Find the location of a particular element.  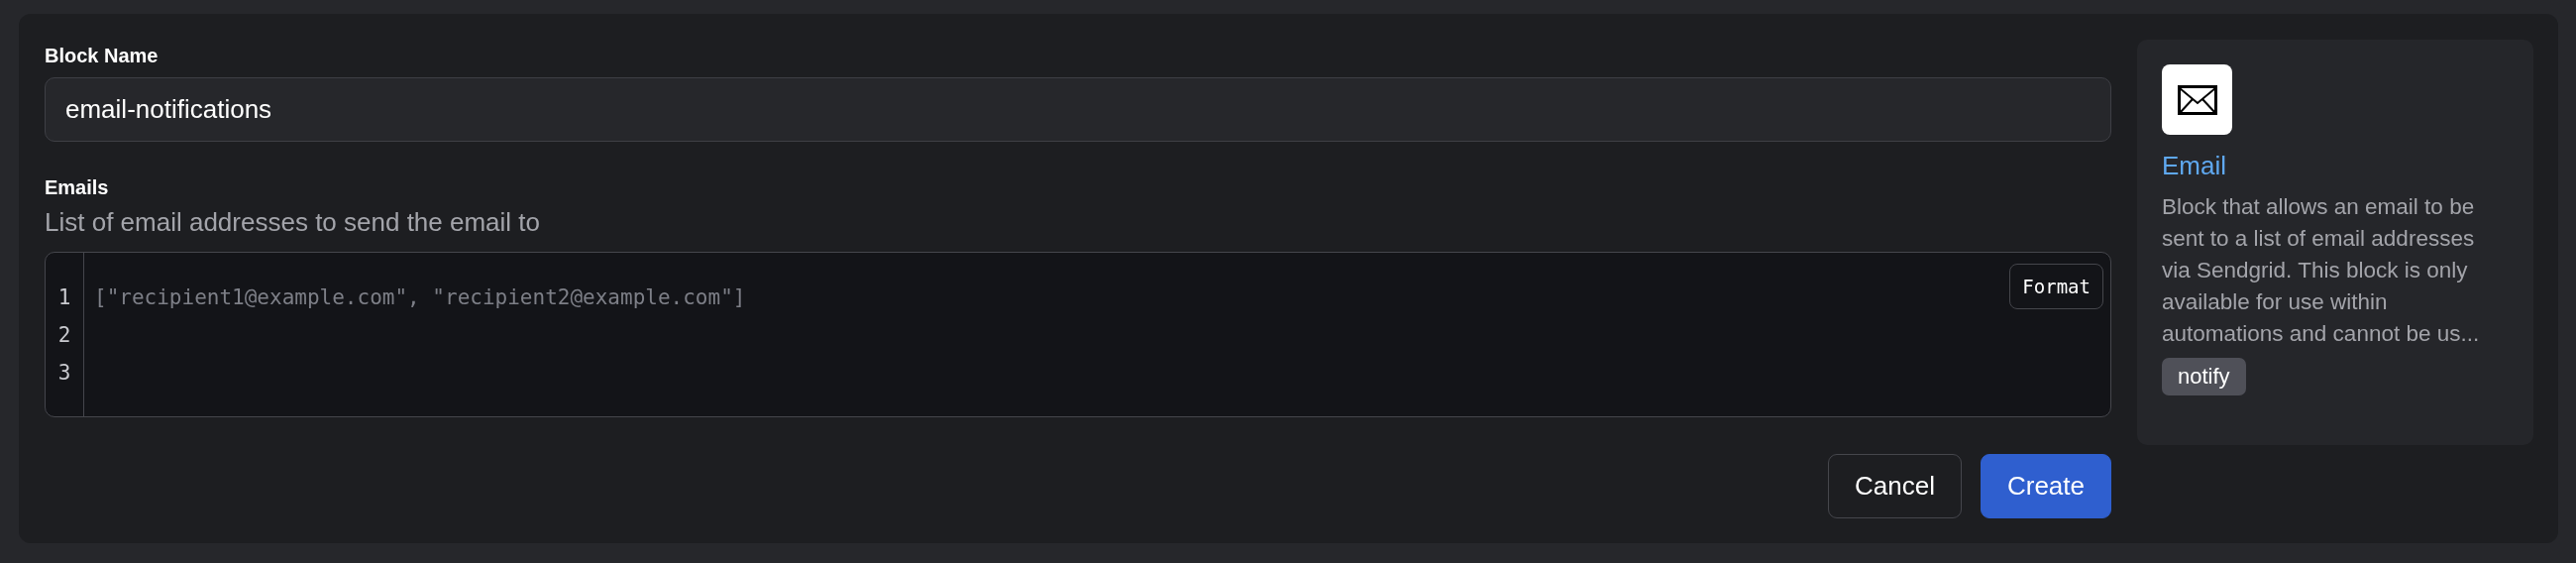

line-number: 1 is located at coordinates (64, 297).